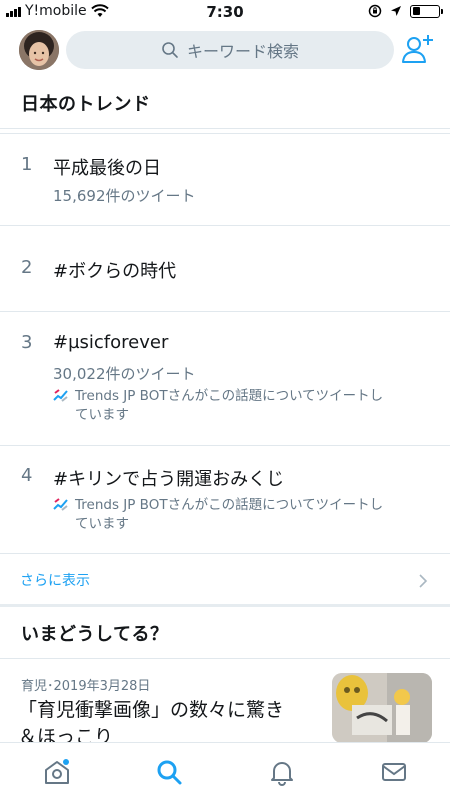 Image resolution: width=450 pixels, height=800 pixels. Describe the element at coordinates (27, 475) in the screenshot. I see `trend-rank: 4` at that location.